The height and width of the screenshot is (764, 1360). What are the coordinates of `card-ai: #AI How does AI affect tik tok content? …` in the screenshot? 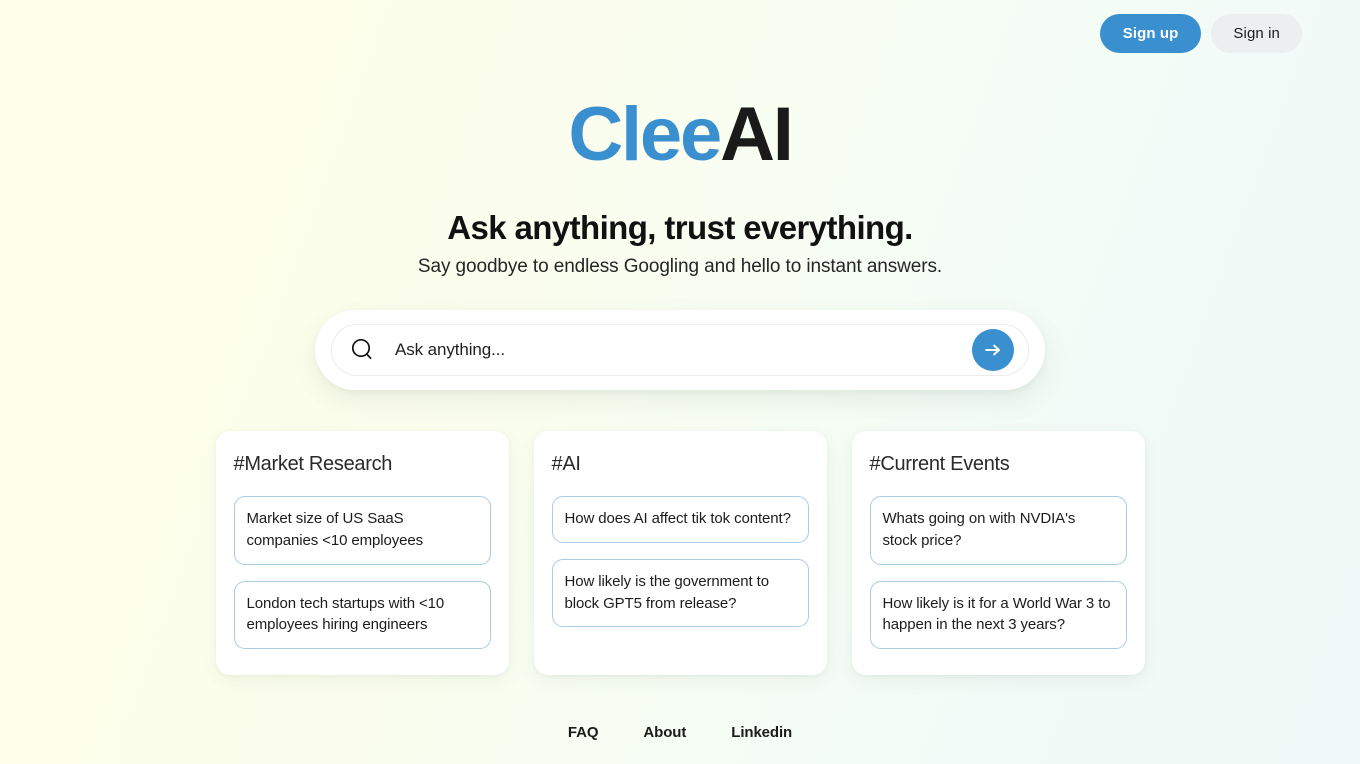 It's located at (680, 553).